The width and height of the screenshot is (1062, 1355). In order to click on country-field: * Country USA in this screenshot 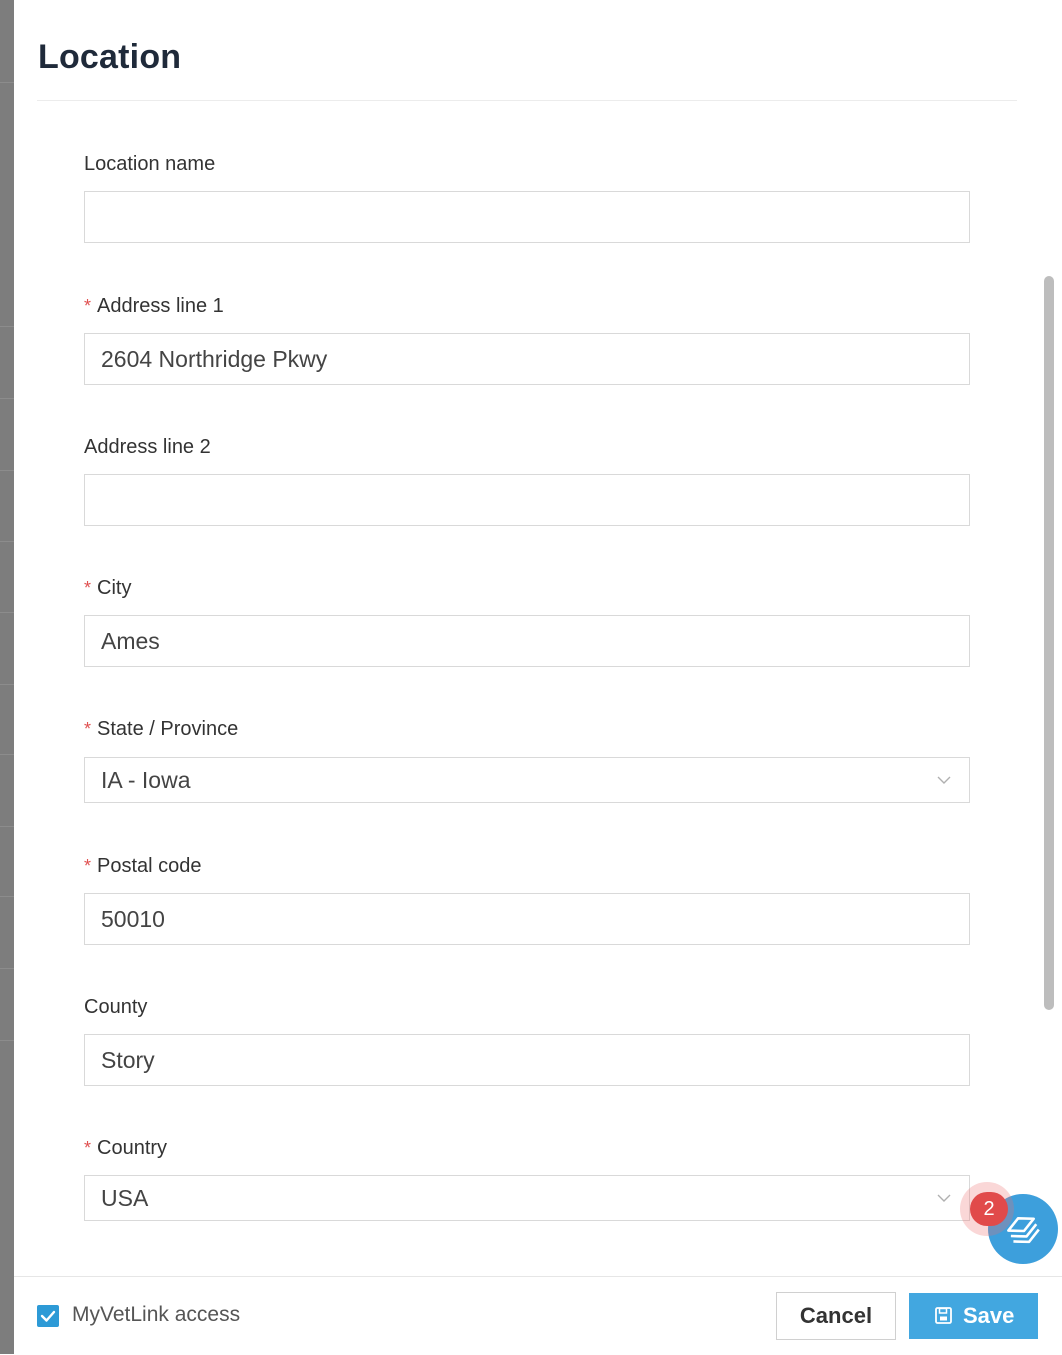, I will do `click(527, 1178)`.